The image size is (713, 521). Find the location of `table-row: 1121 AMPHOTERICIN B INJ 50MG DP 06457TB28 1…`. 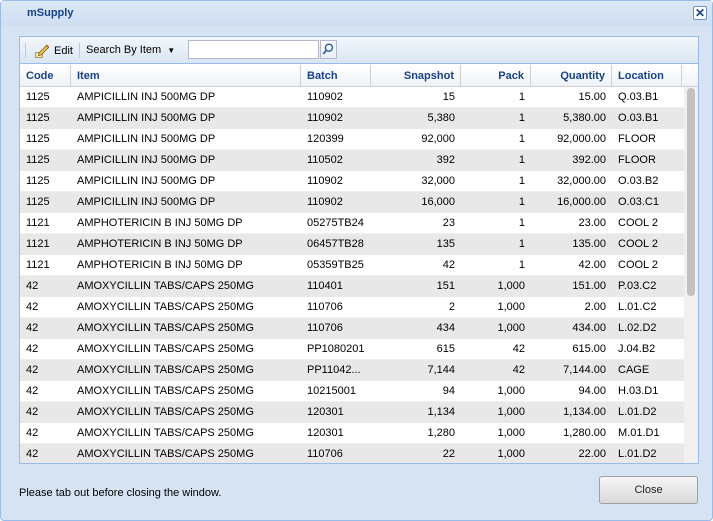

table-row: 1121 AMPHOTERICIN B INJ 50MG DP 06457TB28 1… is located at coordinates (352, 244).